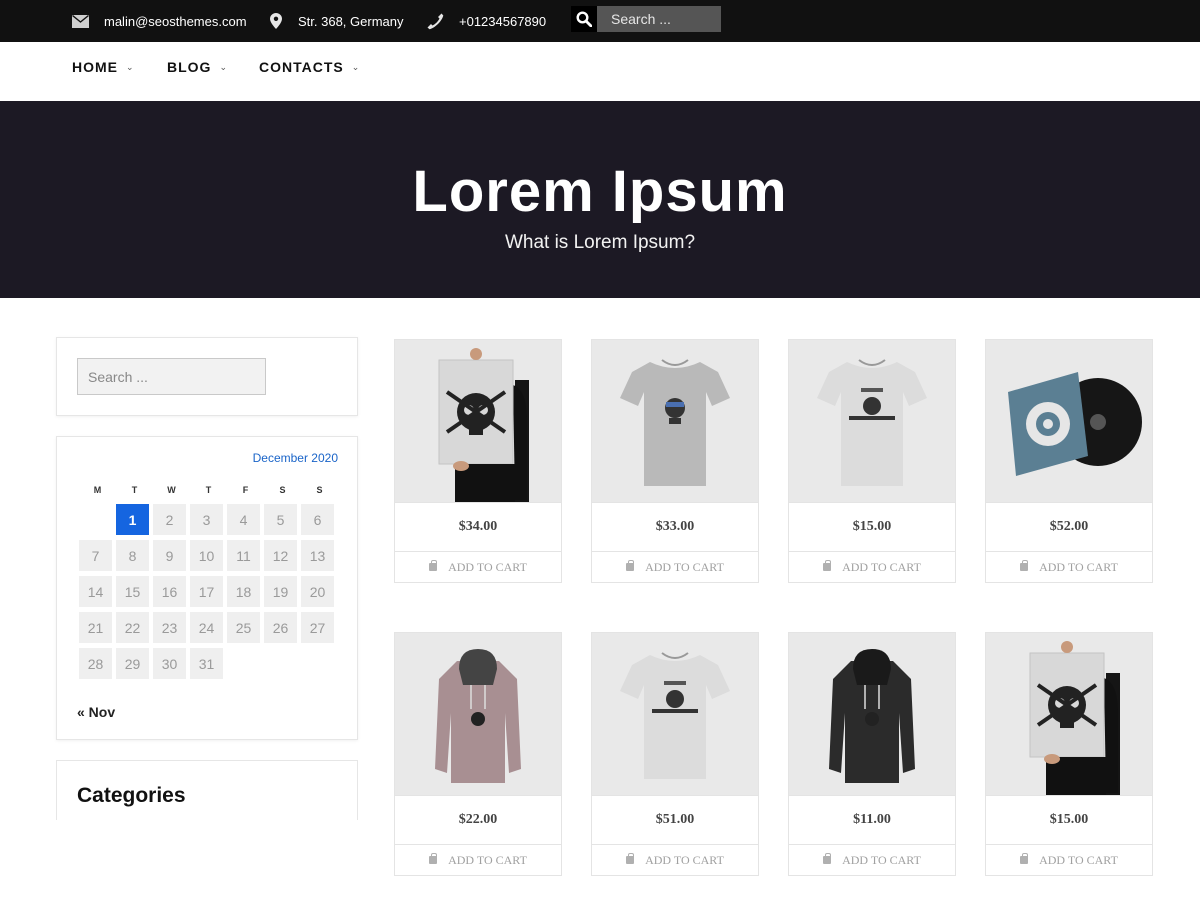 This screenshot has height=900, width=1200. I want to click on email-text: malin@seosthemes.com, so click(175, 21).